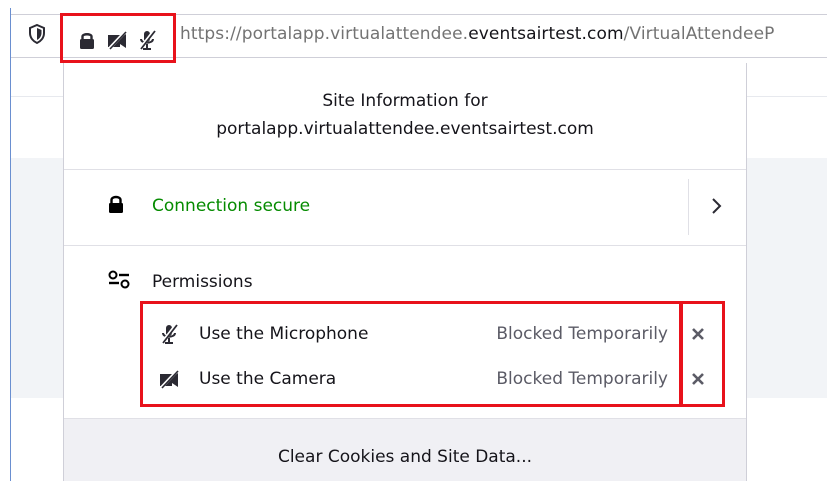 Image resolution: width=827 pixels, height=495 pixels. Describe the element at coordinates (699, 34) in the screenshot. I see `url-suffix: /VirtualAttendeeP` at that location.